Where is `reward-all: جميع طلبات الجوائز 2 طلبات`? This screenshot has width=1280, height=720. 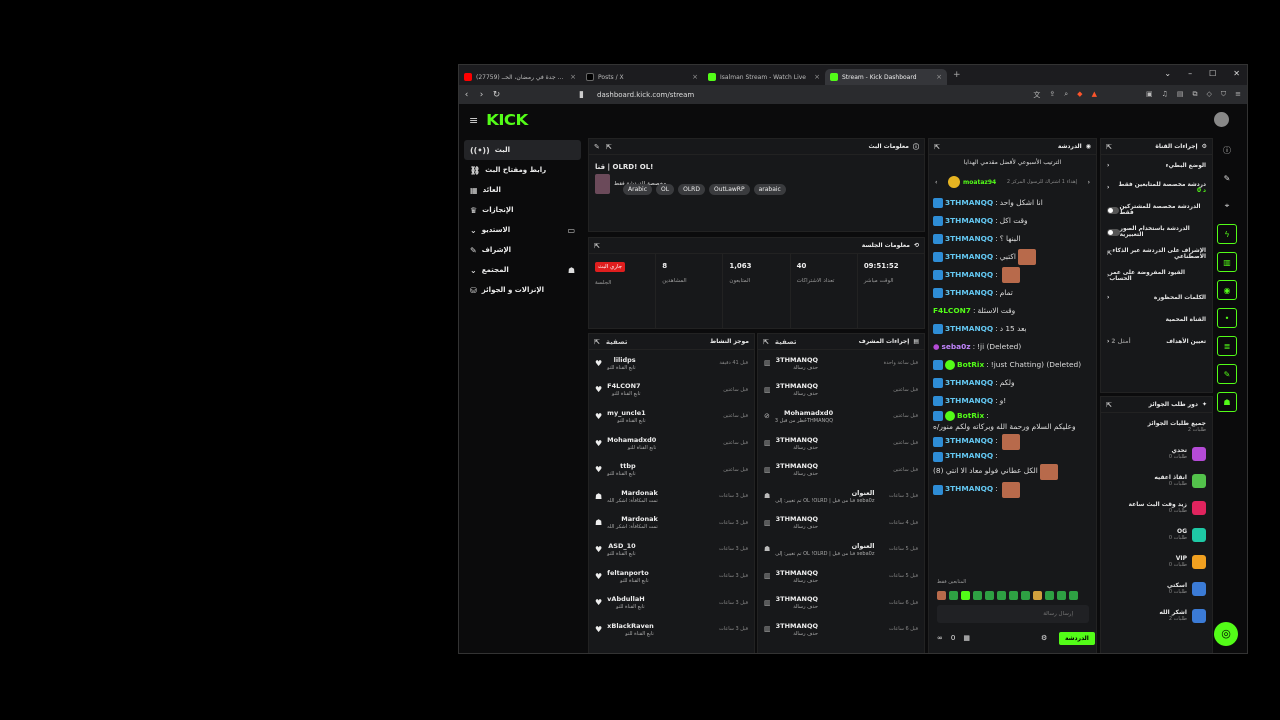 reward-all: جميع طلبات الجوائز 2 طلبات is located at coordinates (1156, 426).